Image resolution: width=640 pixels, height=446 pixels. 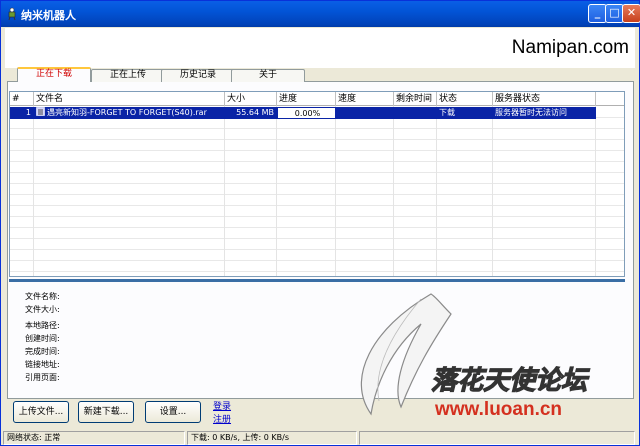 I want to click on row-progress: 0.00%, so click(x=306, y=113).